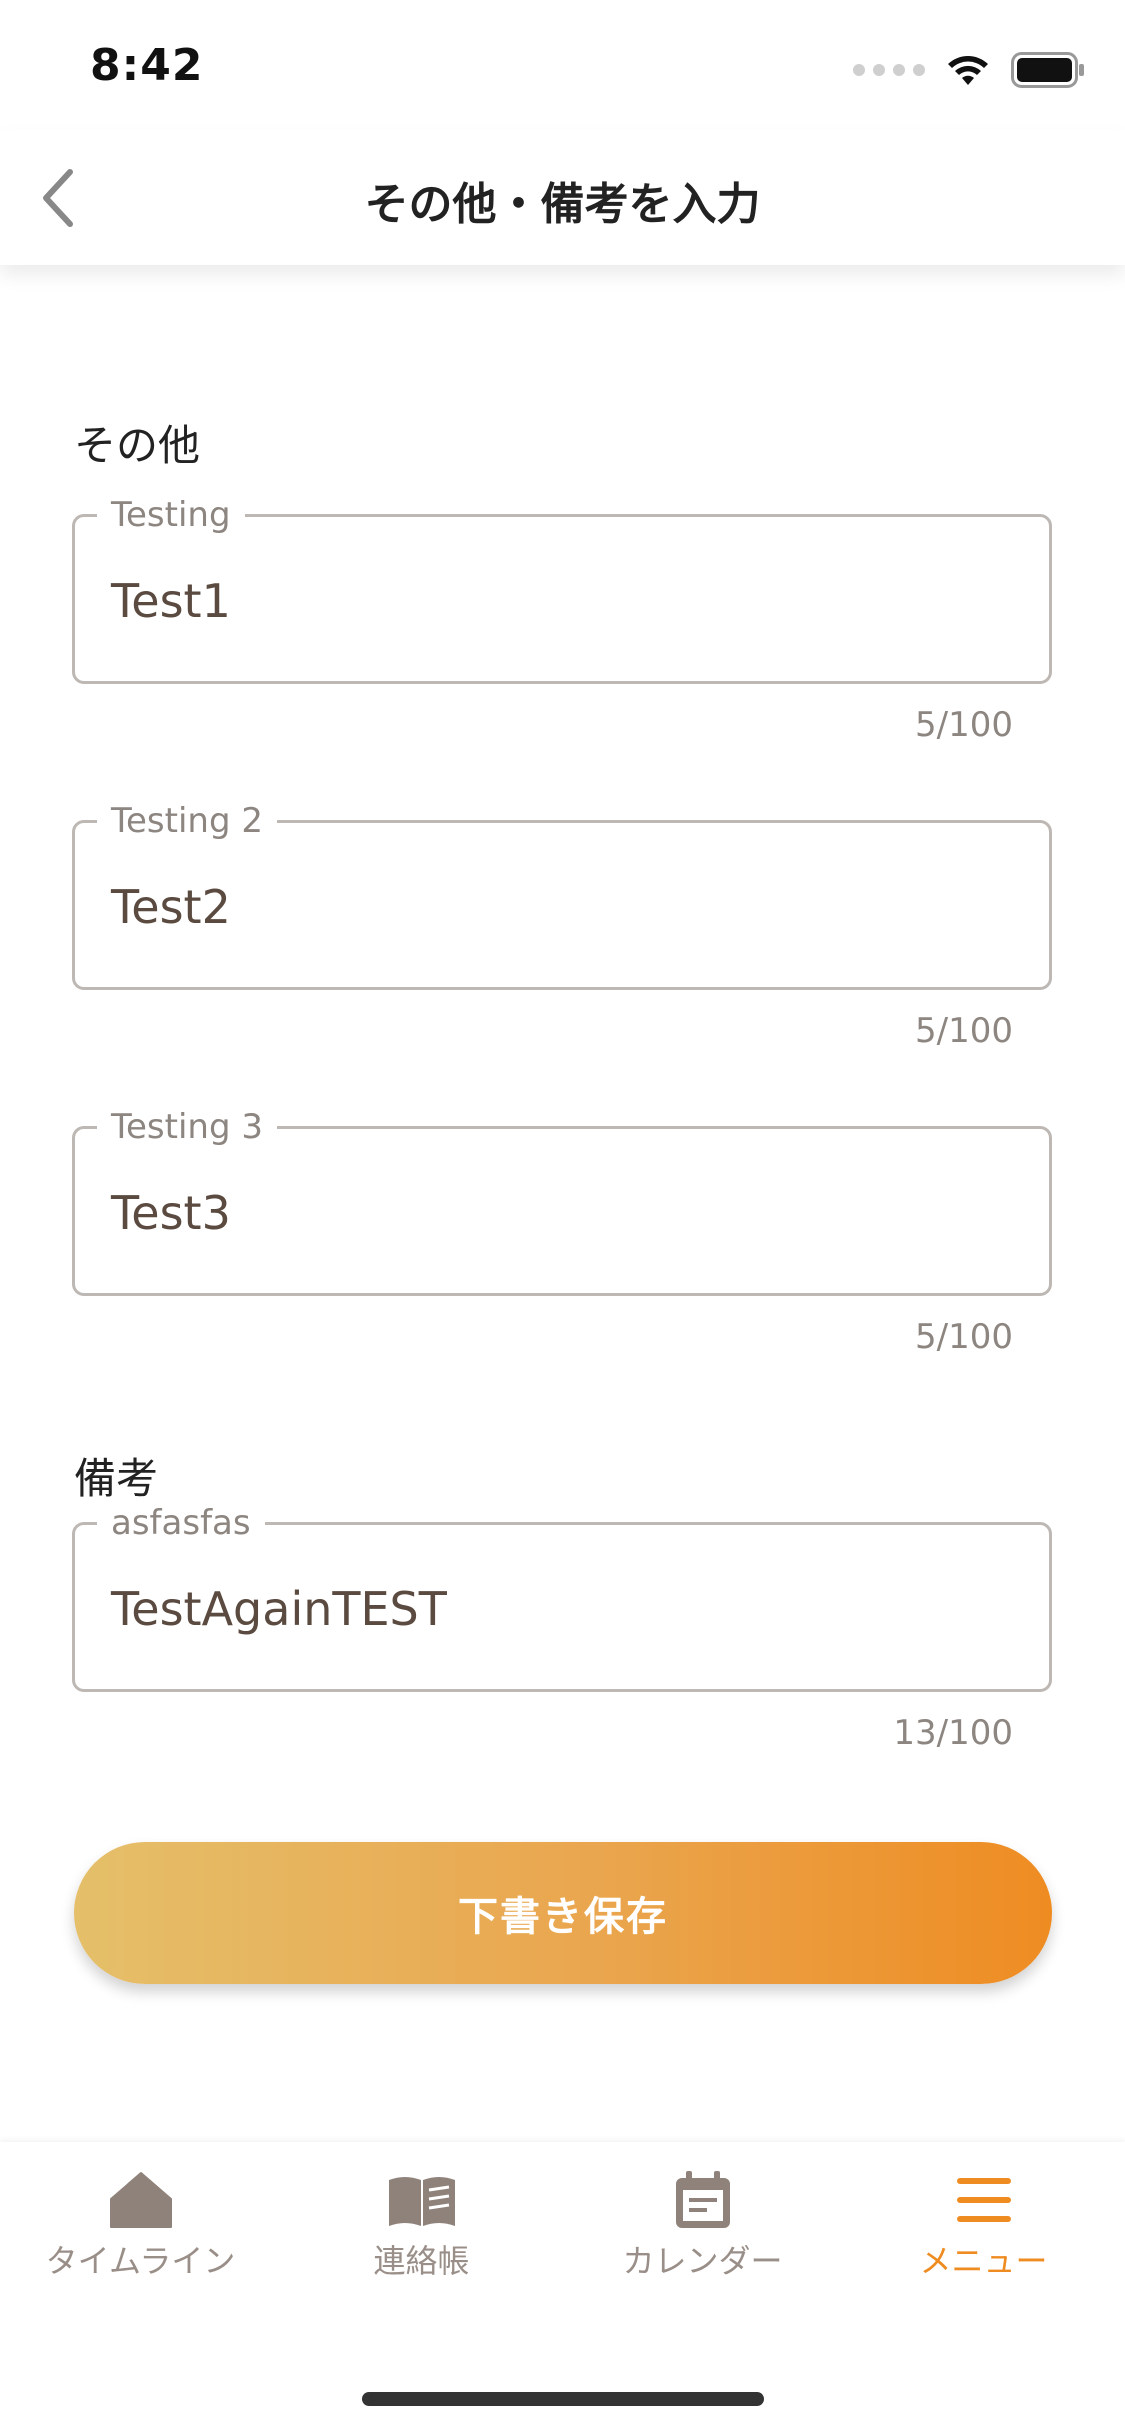  Describe the element at coordinates (116, 1478) in the screenshot. I see `section-label-remarks: 備考` at that location.